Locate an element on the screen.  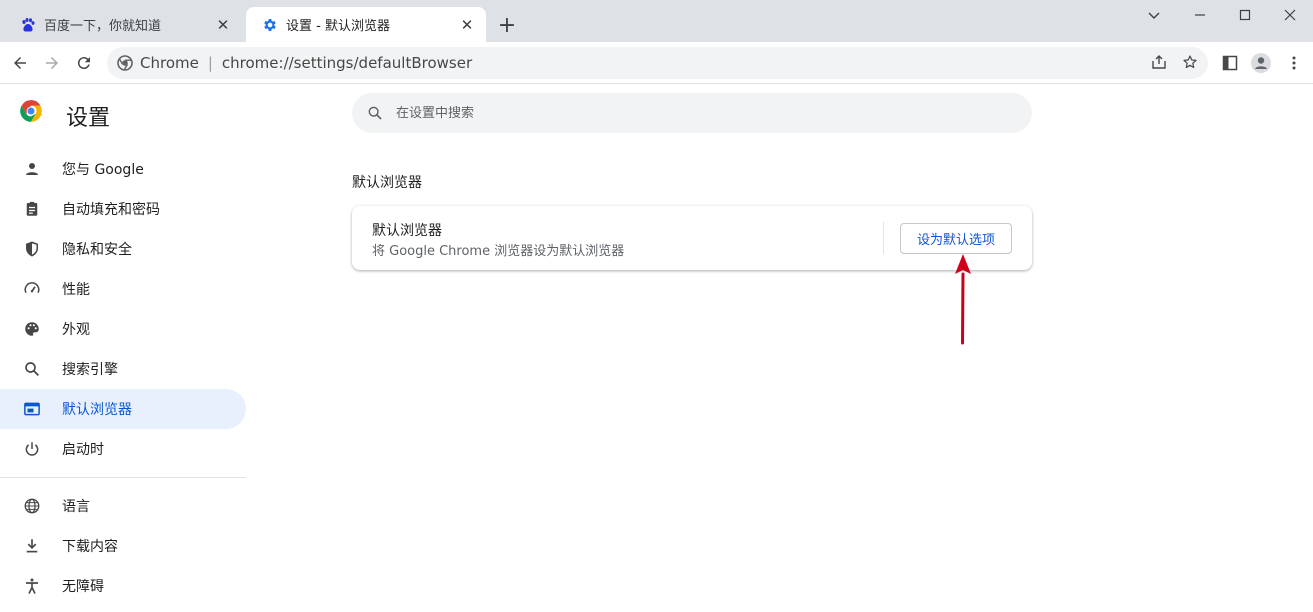
sidebar-item-autofill: 自动填充和密码 is located at coordinates (123, 209).